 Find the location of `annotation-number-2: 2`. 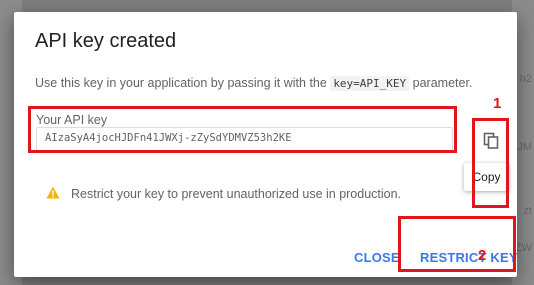

annotation-number-2: 2 is located at coordinates (482, 255).